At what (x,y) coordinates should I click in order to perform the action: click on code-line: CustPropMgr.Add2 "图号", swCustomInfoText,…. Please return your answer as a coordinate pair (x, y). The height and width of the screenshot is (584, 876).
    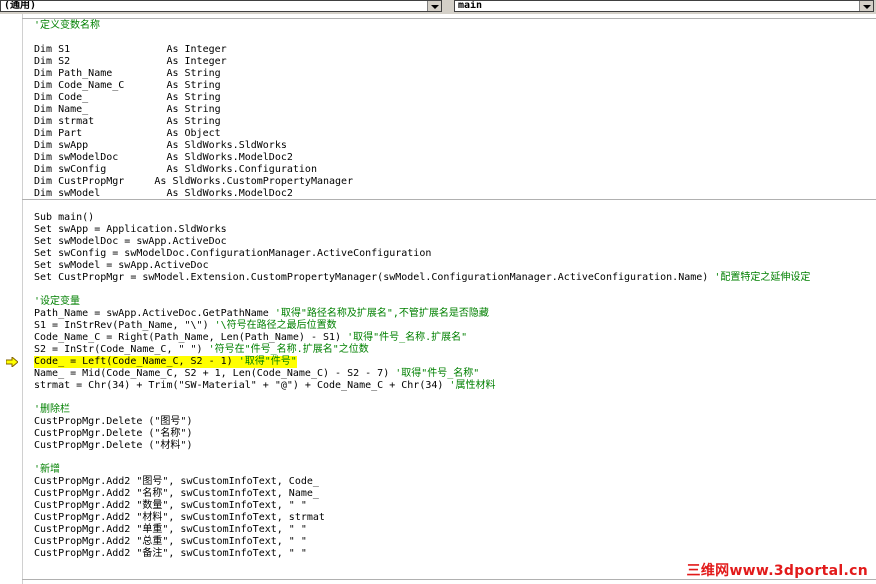
    Looking at the image, I should click on (176, 481).